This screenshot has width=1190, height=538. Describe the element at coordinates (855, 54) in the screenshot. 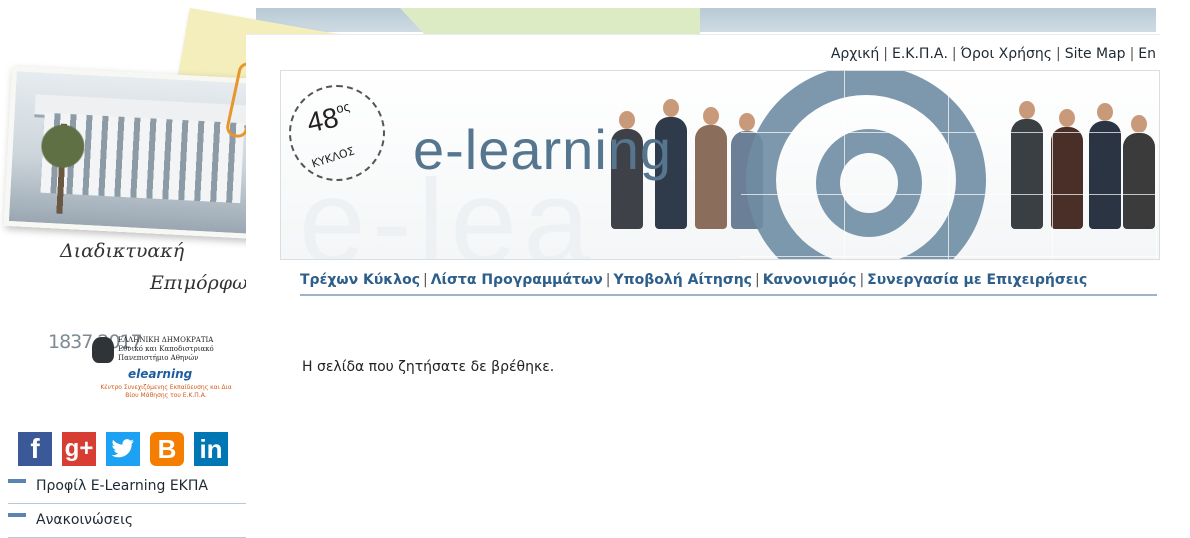

I see `link-home: Αρχική` at that location.